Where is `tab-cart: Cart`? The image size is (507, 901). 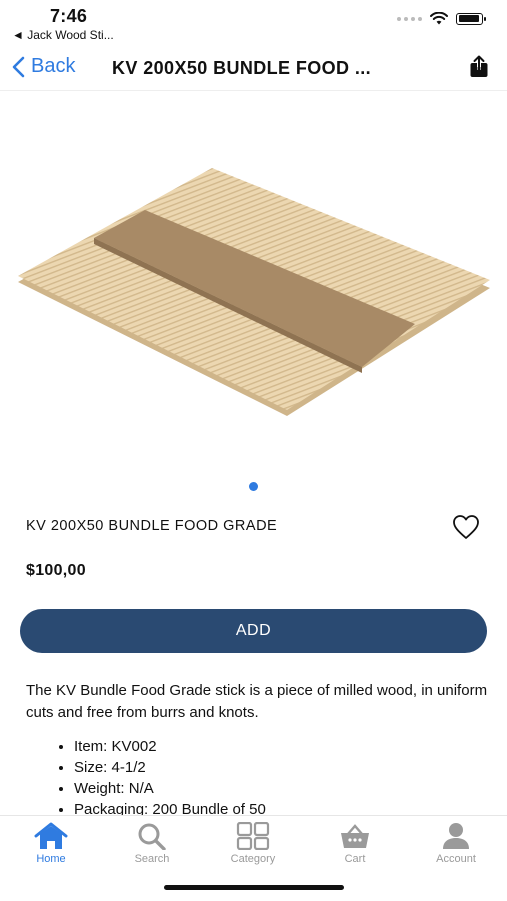 tab-cart: Cart is located at coordinates (355, 843).